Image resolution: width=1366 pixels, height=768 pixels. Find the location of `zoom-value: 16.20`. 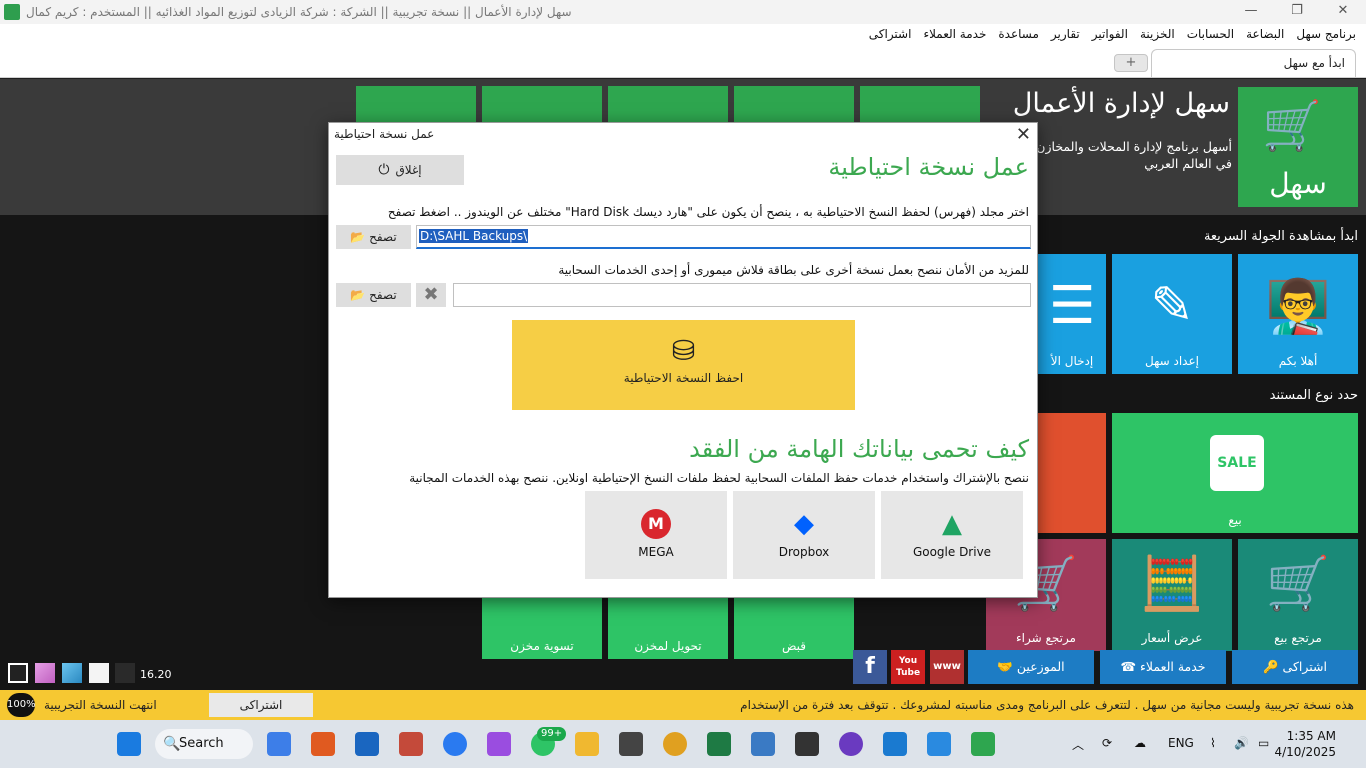

zoom-value: 16.20 is located at coordinates (156, 674).